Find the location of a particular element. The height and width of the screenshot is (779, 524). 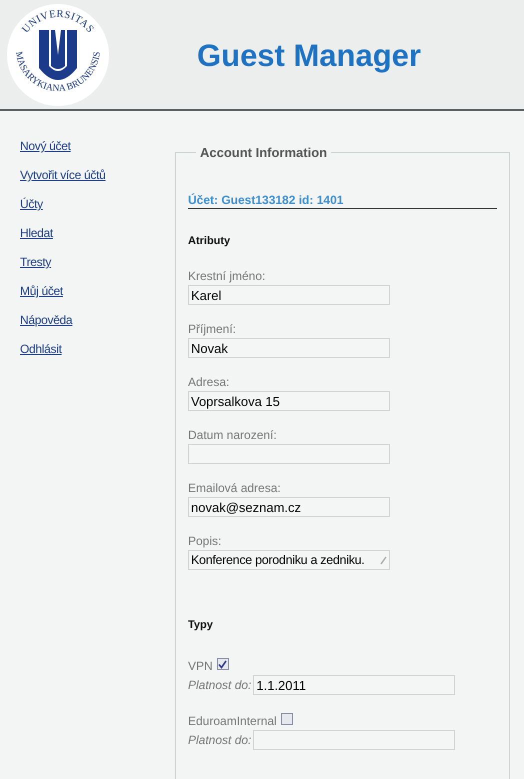

text-field: Novak is located at coordinates (289, 348).